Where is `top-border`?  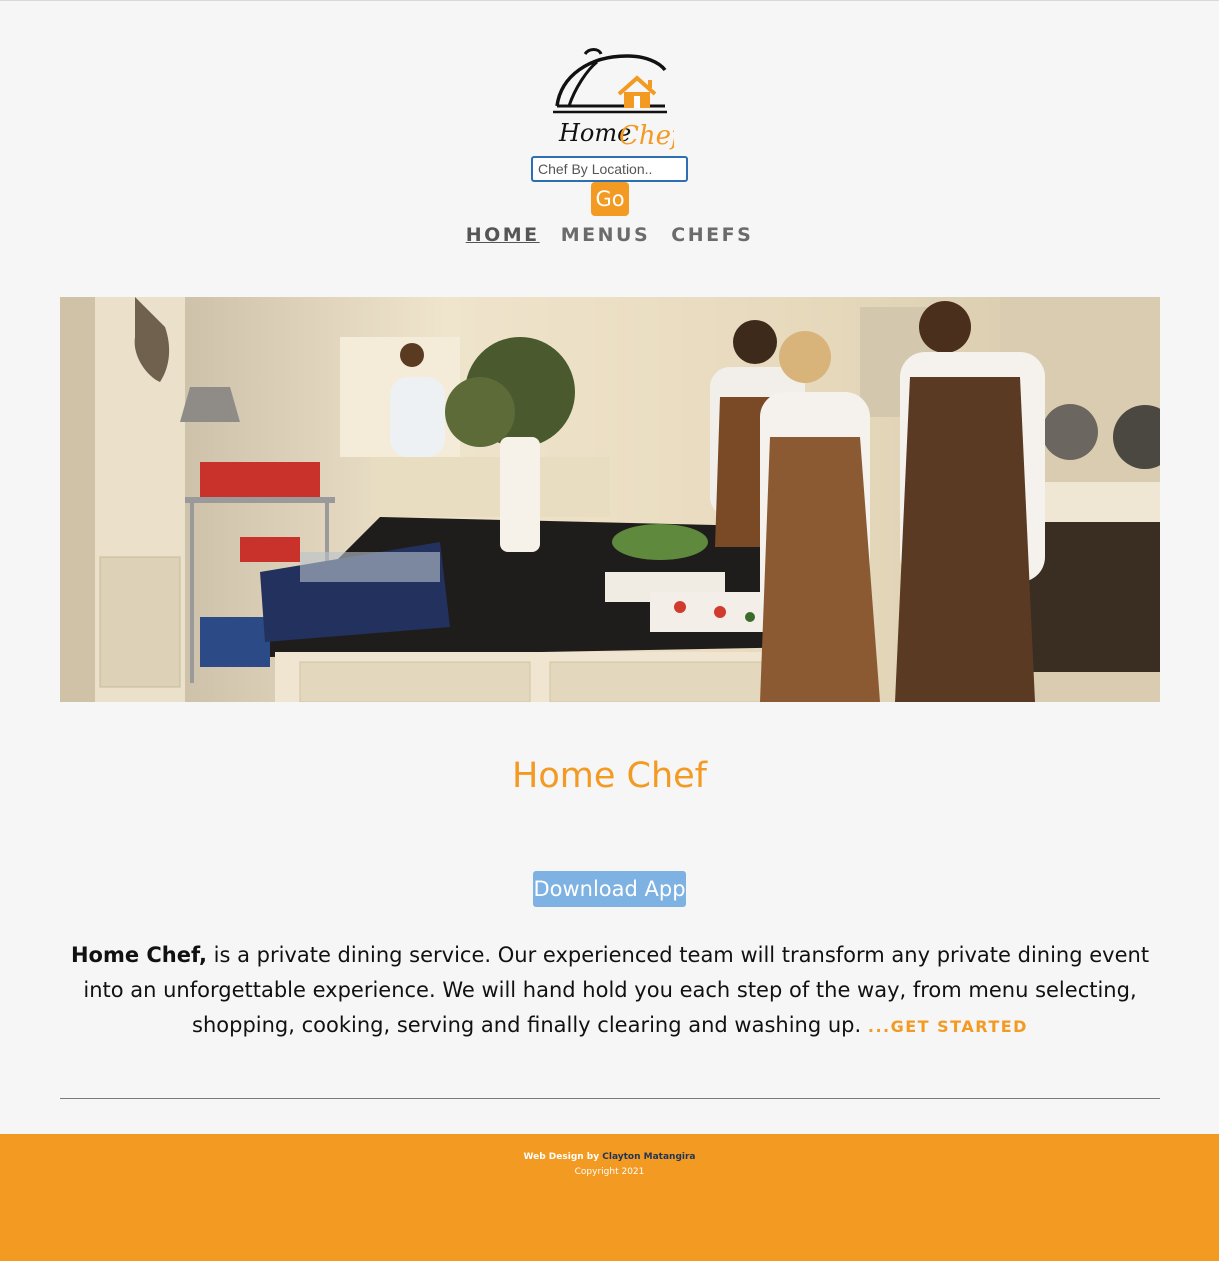 top-border is located at coordinates (609, 0).